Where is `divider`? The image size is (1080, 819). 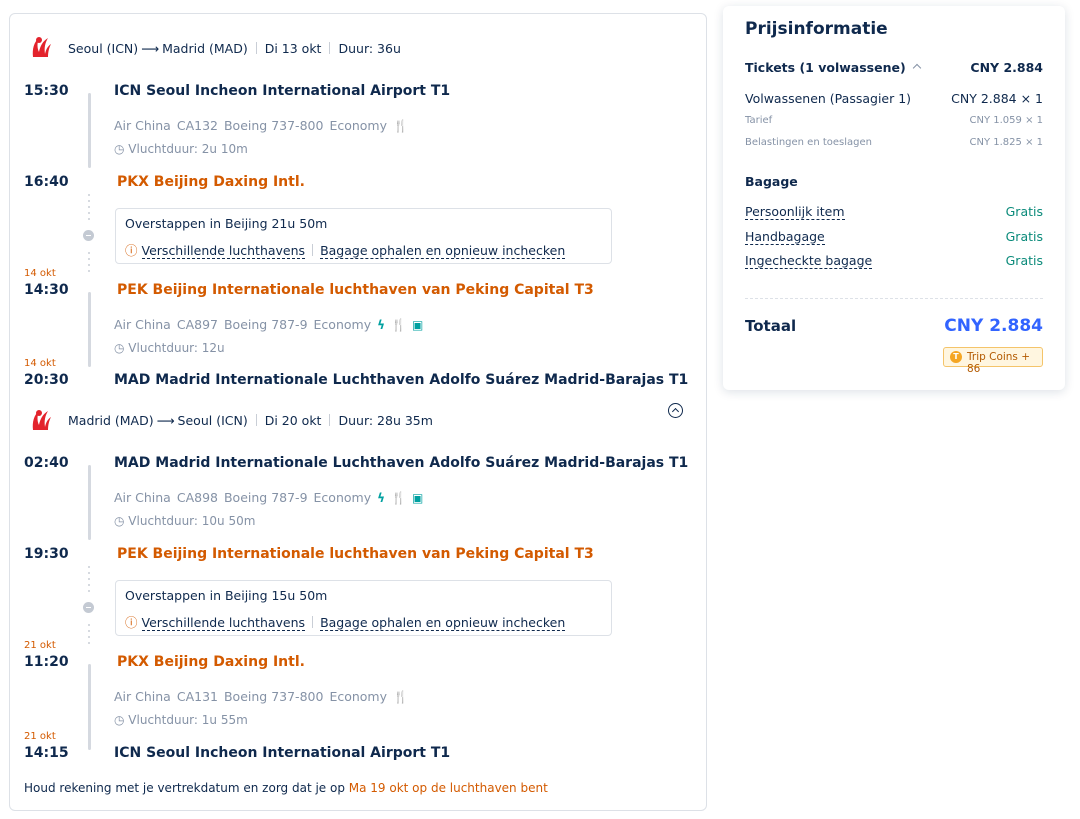
divider is located at coordinates (894, 298).